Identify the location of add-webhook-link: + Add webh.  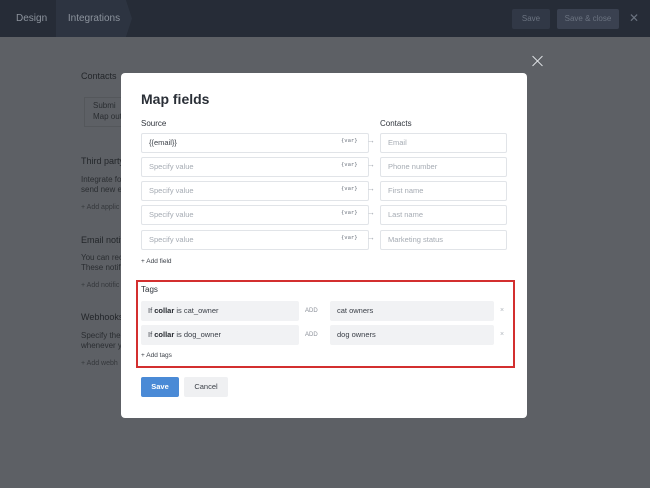
(99, 363).